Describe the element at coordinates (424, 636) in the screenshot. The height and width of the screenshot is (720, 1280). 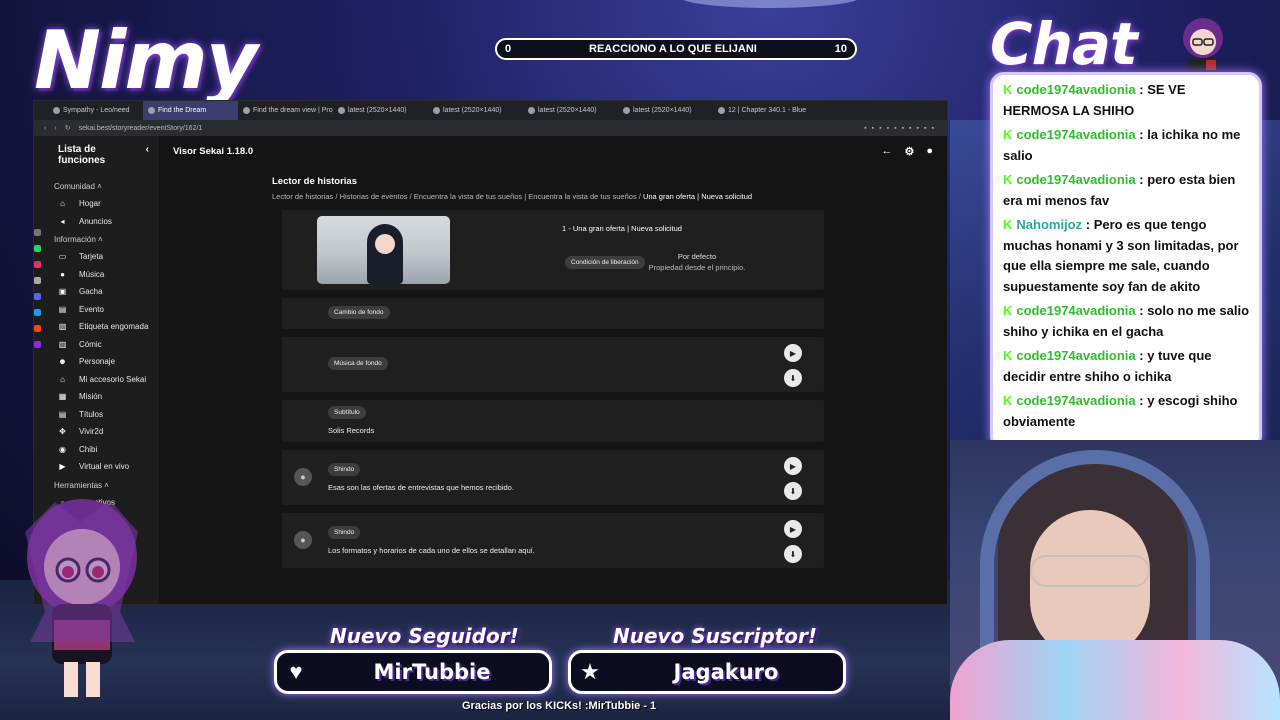
I see `follower-alert-title: Nuevo Seguidor!` at that location.